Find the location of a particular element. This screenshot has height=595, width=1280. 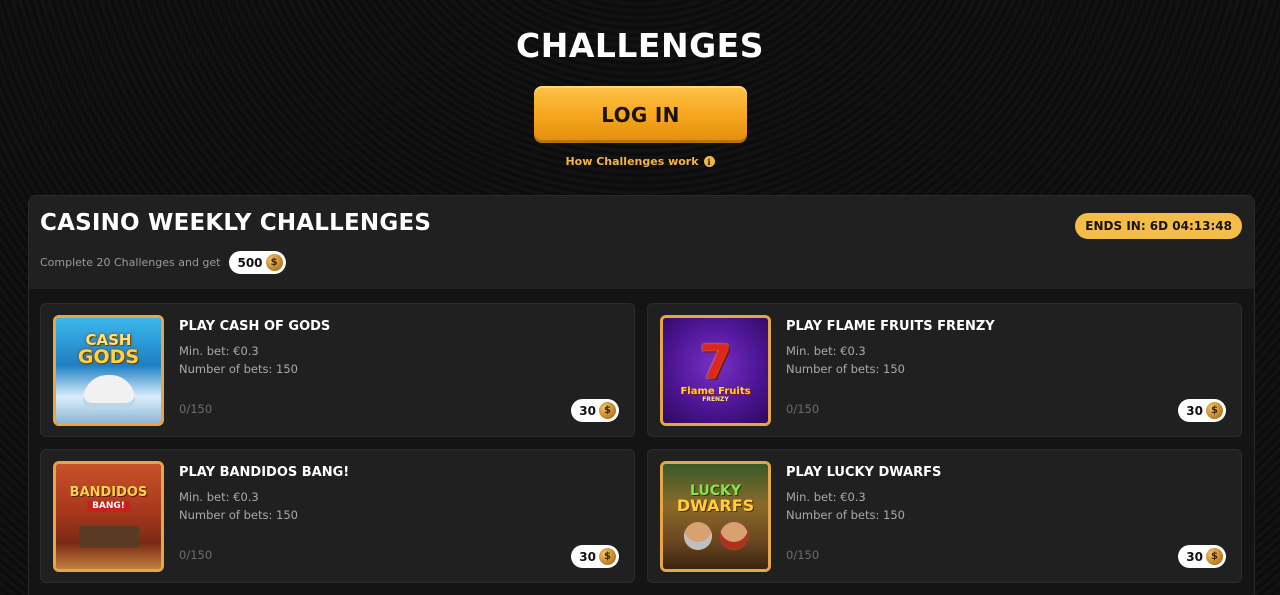

ends-in-badge: ENDS IN: 6D 04:13:48 is located at coordinates (1158, 226).